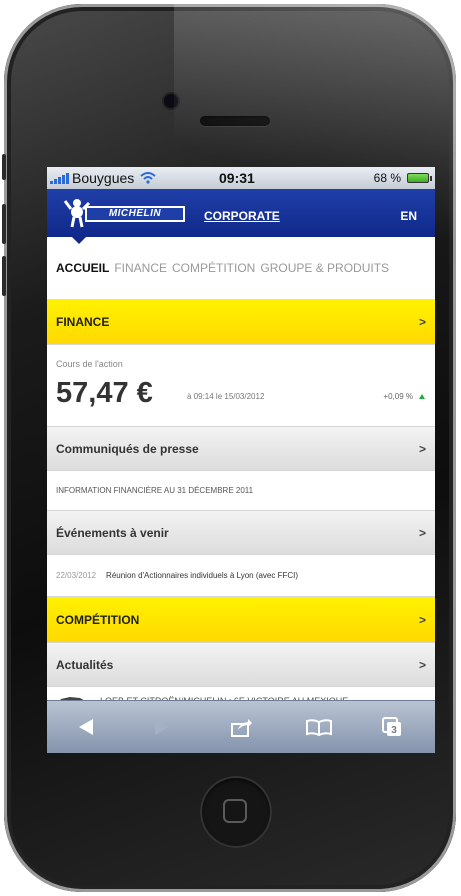 This screenshot has width=461, height=896. What do you see at coordinates (422, 396) in the screenshot?
I see `up-arrow-icon` at bounding box center [422, 396].